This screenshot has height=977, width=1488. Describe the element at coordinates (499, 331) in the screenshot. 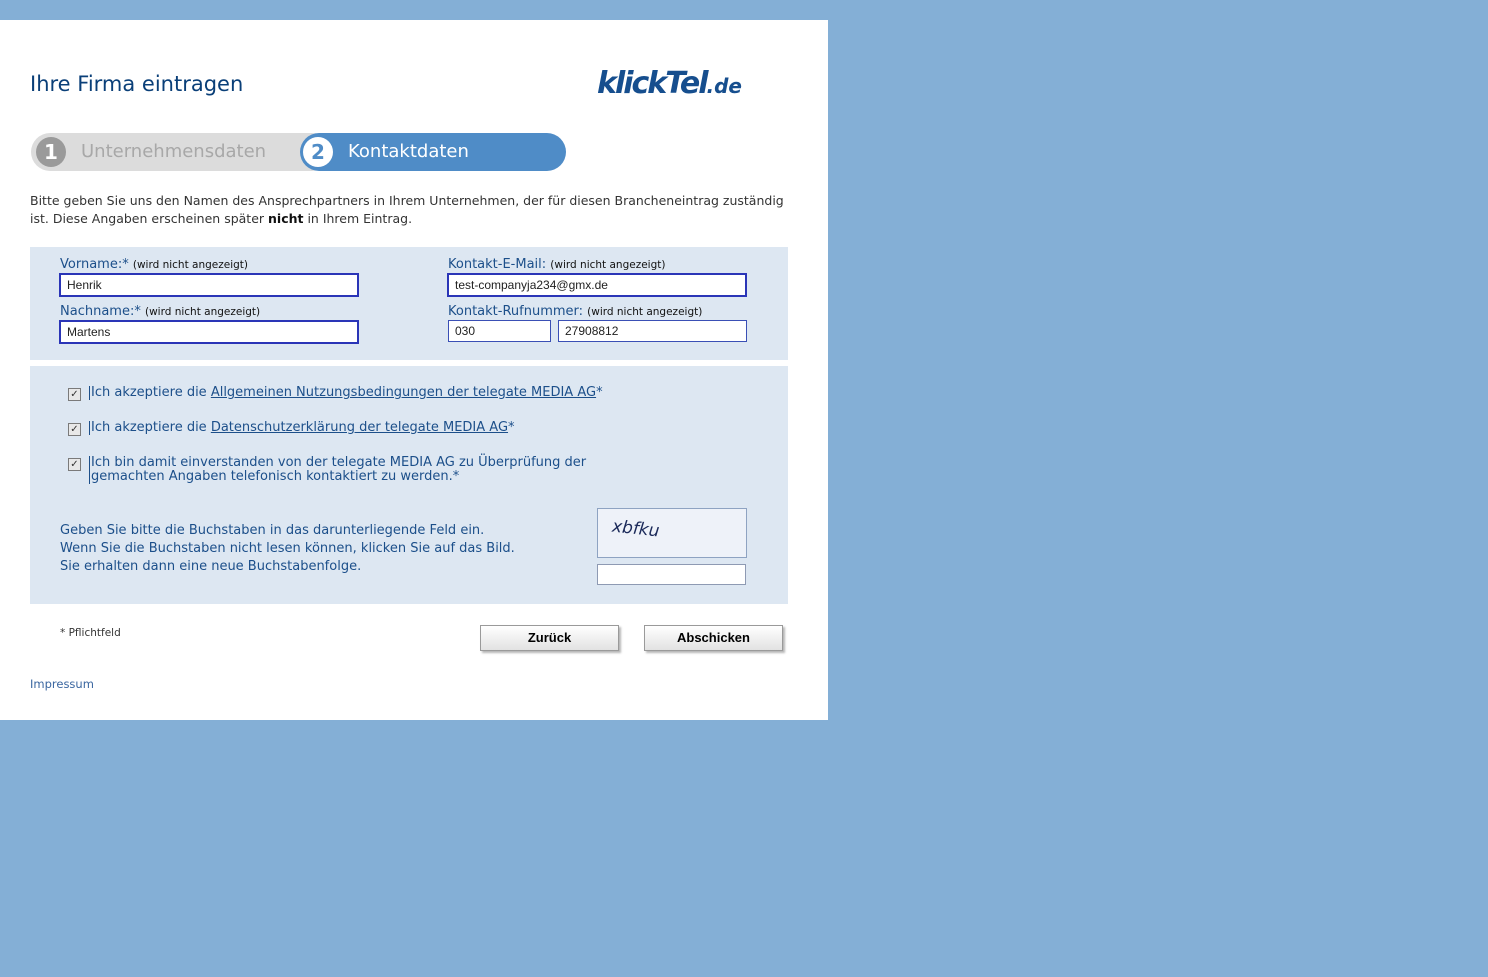

I see `phone-prefix-input: 030` at that location.